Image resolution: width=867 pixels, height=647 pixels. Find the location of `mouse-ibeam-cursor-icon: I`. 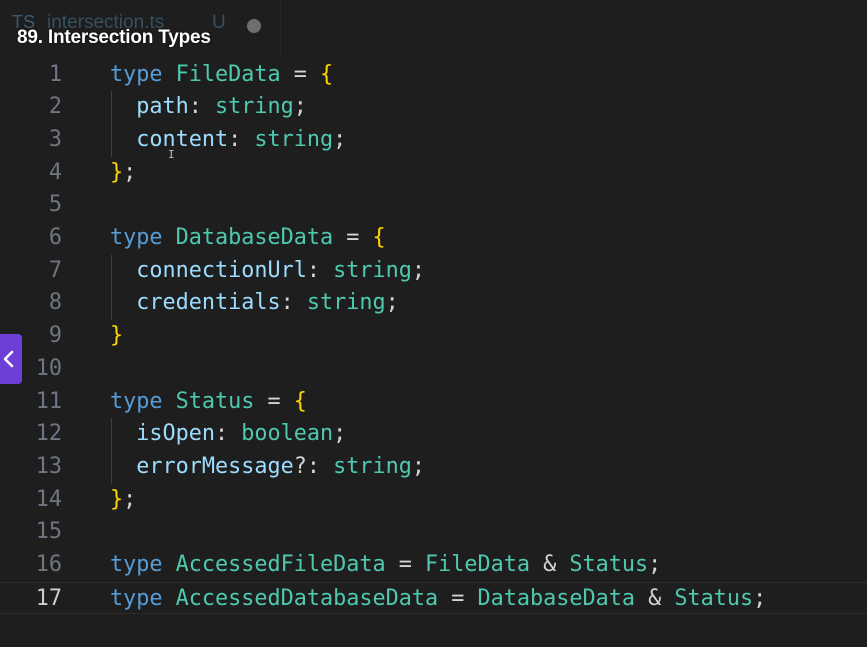

mouse-ibeam-cursor-icon: I is located at coordinates (171, 154).